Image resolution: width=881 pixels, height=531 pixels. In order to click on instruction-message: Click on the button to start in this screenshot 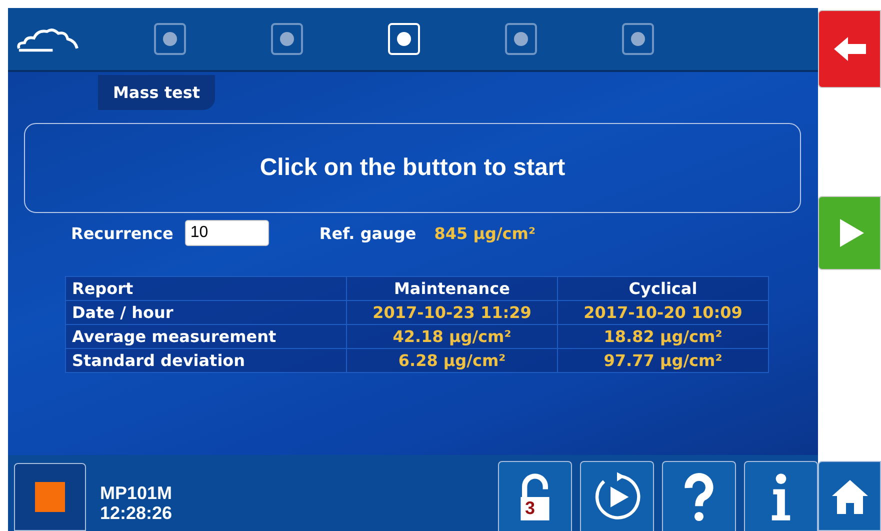, I will do `click(412, 168)`.